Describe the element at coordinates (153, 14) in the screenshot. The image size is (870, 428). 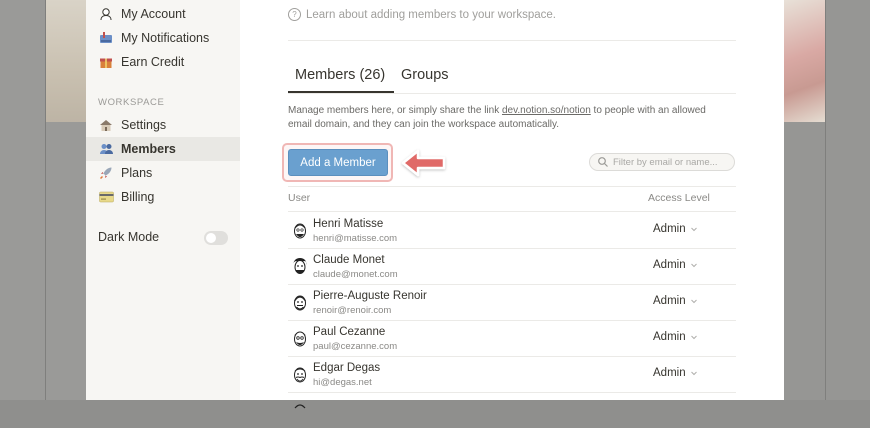
I see `sidebar-item-label: My Account` at that location.